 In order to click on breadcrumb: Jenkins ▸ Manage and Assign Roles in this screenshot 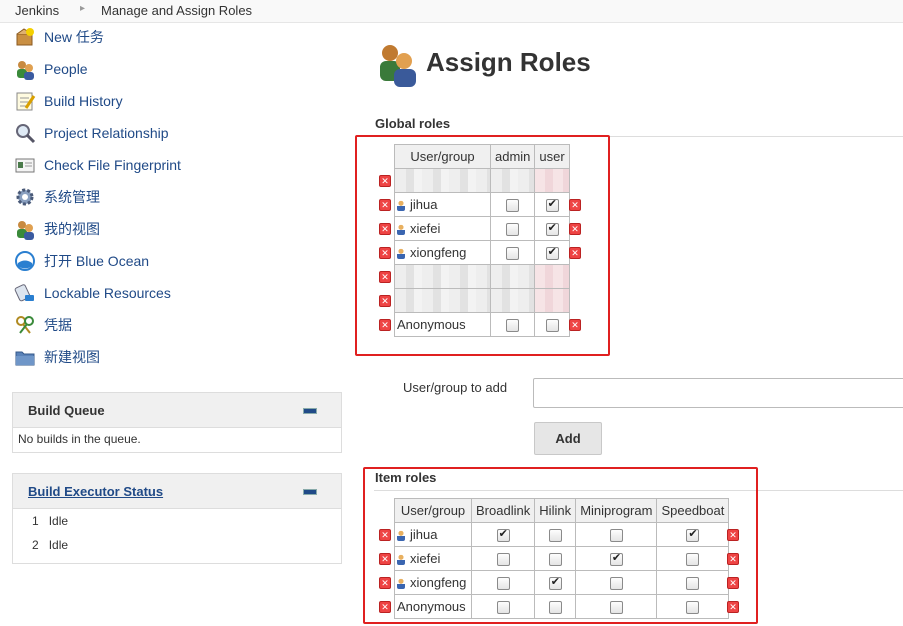, I will do `click(451, 11)`.